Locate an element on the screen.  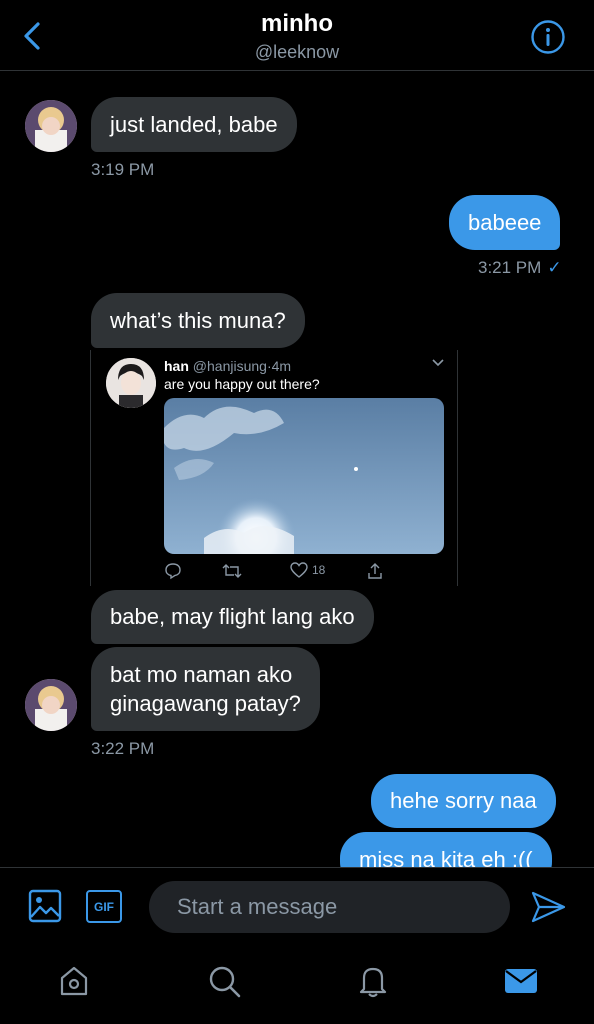
reply-icon is located at coordinates (173, 571).